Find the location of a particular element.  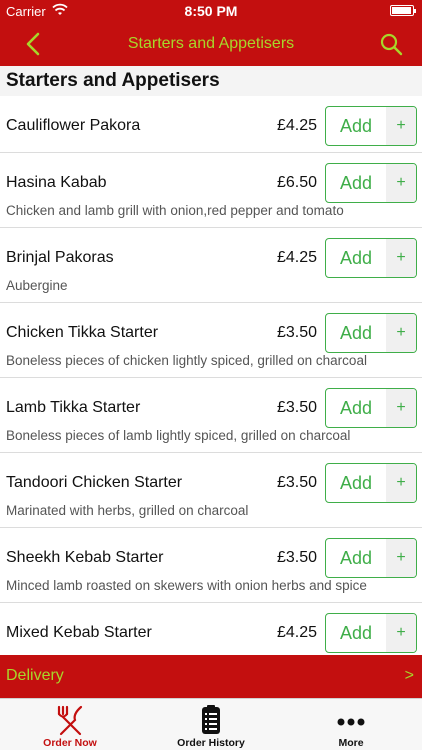

menu-item: Mixed Kebab Starter £4.25 Add + is located at coordinates (211, 629).